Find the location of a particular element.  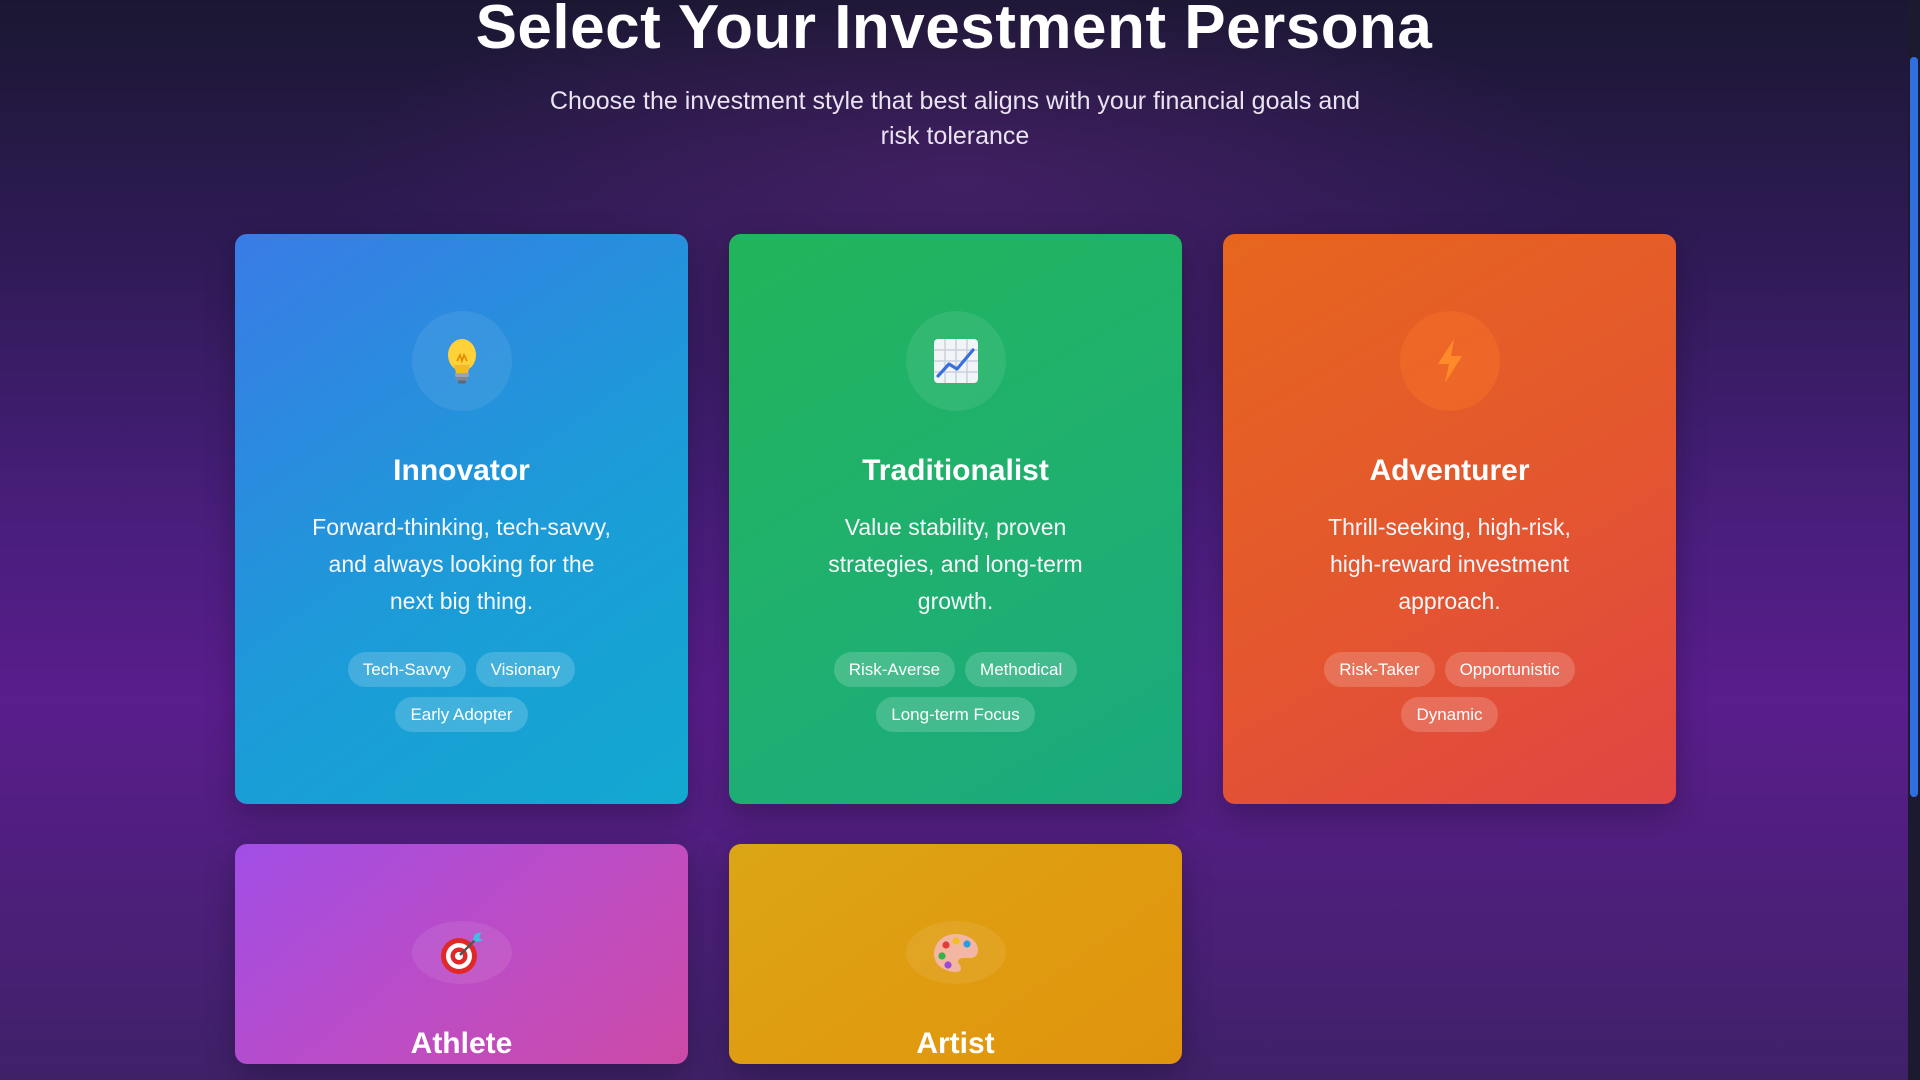

persona-tags: Risk-Taker Opportunistic Dynamic is located at coordinates (1450, 692).